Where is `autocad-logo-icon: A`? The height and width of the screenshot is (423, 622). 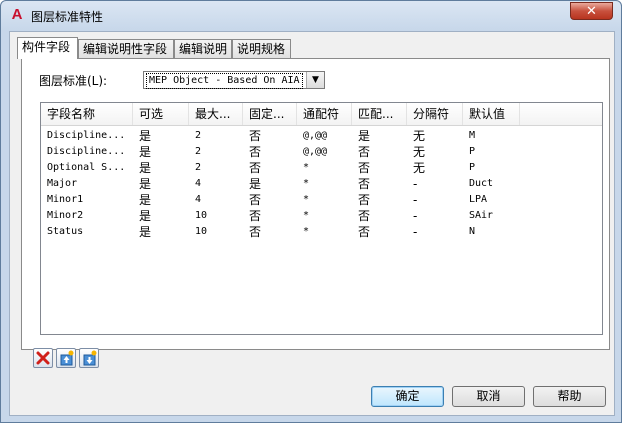 autocad-logo-icon: A is located at coordinates (17, 14).